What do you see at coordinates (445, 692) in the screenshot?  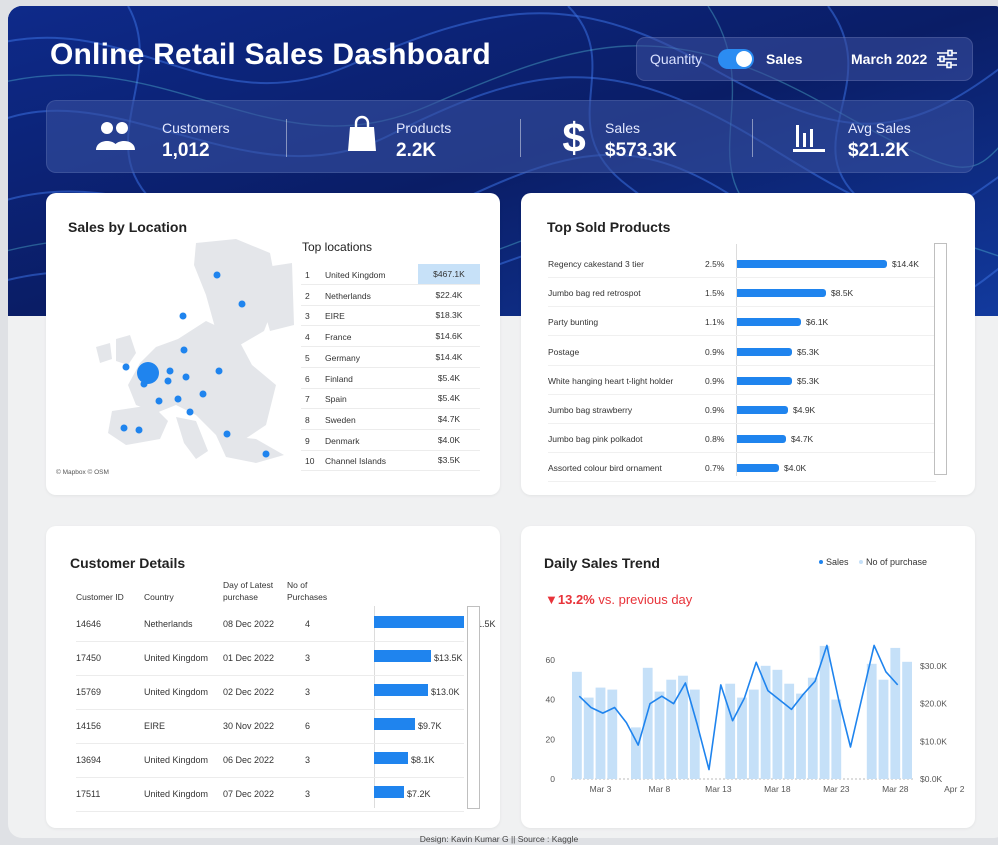 I see `customer-value: $13.0K` at bounding box center [445, 692].